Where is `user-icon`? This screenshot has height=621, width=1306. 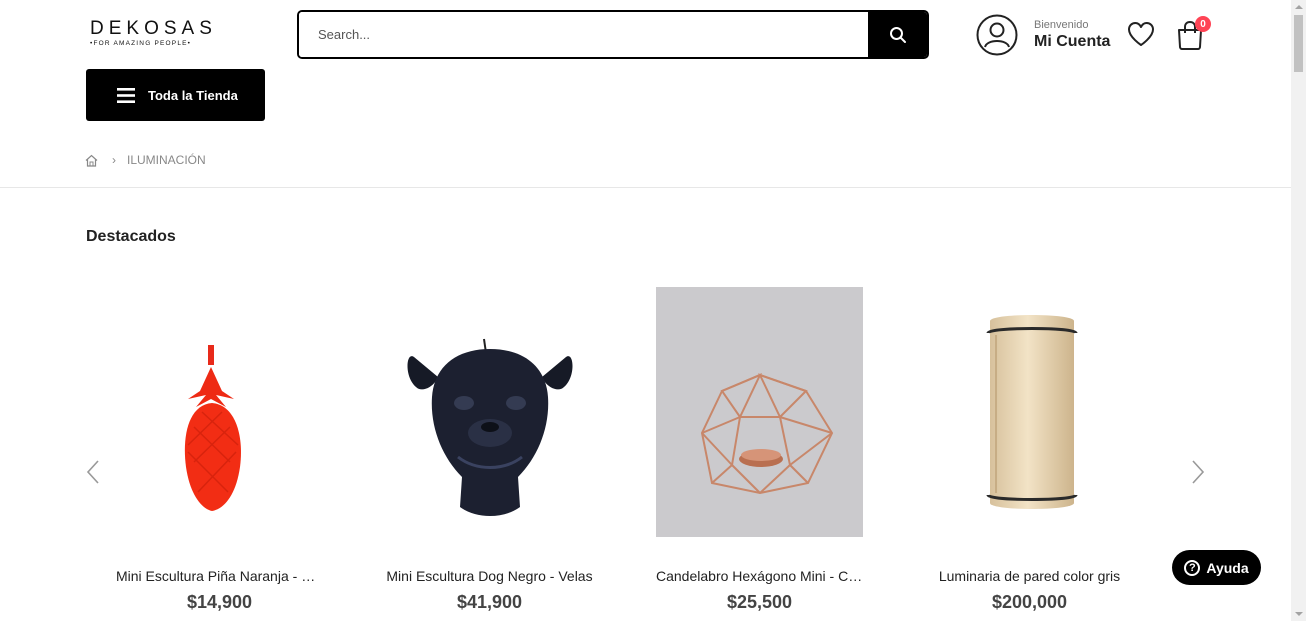 user-icon is located at coordinates (997, 35).